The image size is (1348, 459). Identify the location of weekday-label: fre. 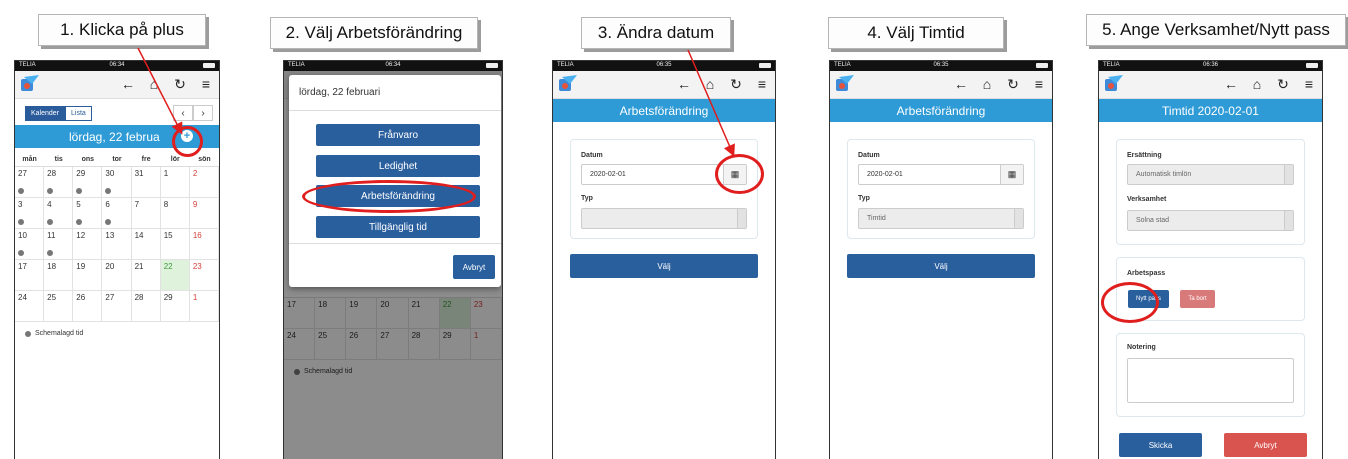
(146, 159).